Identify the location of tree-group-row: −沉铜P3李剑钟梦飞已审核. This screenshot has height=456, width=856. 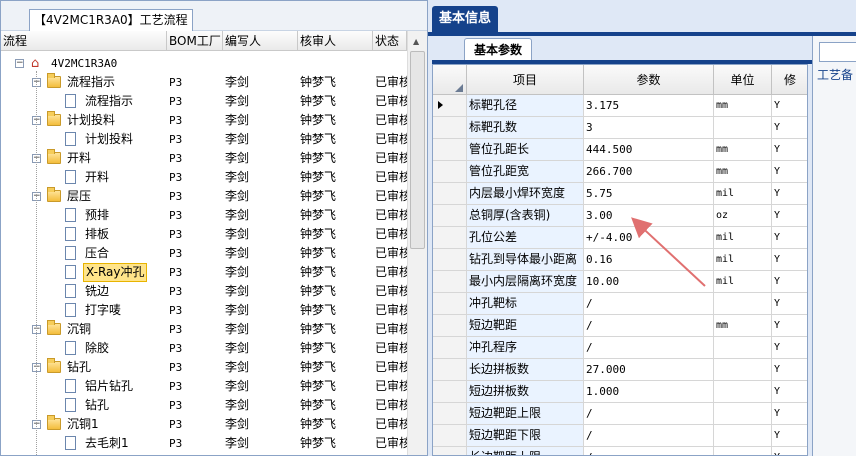
(204, 329).